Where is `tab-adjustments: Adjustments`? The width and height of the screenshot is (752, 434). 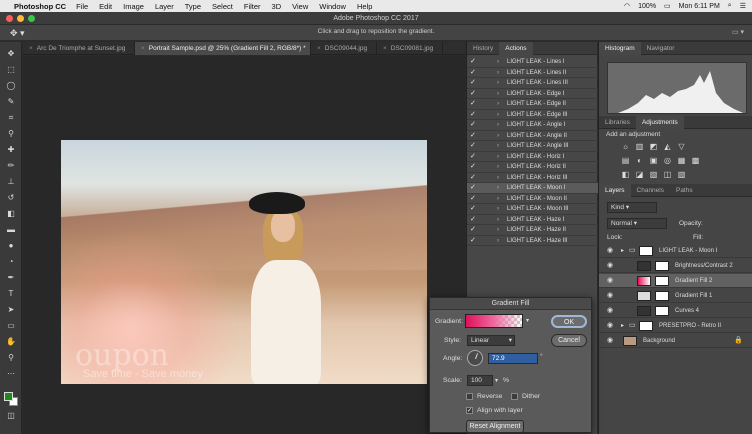 tab-adjustments: Adjustments is located at coordinates (659, 122).